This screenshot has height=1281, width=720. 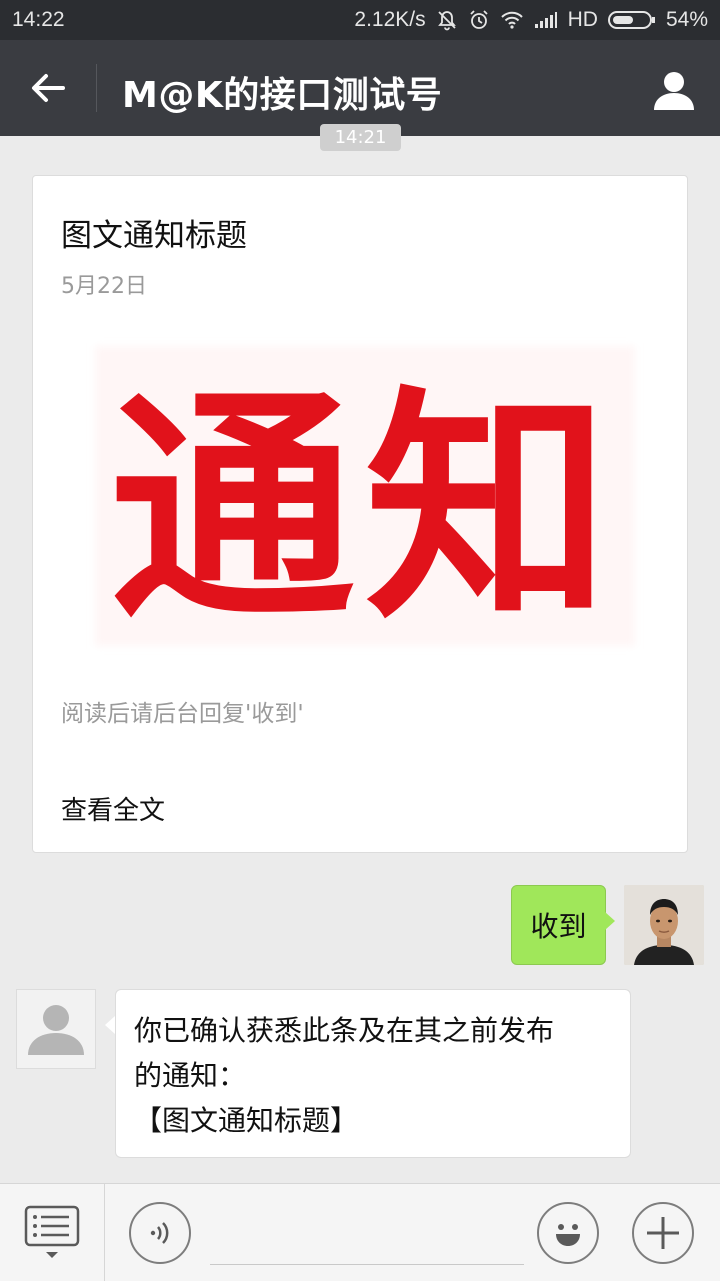 What do you see at coordinates (360, 137) in the screenshot?
I see `message-timestamp: 14:21` at bounding box center [360, 137].